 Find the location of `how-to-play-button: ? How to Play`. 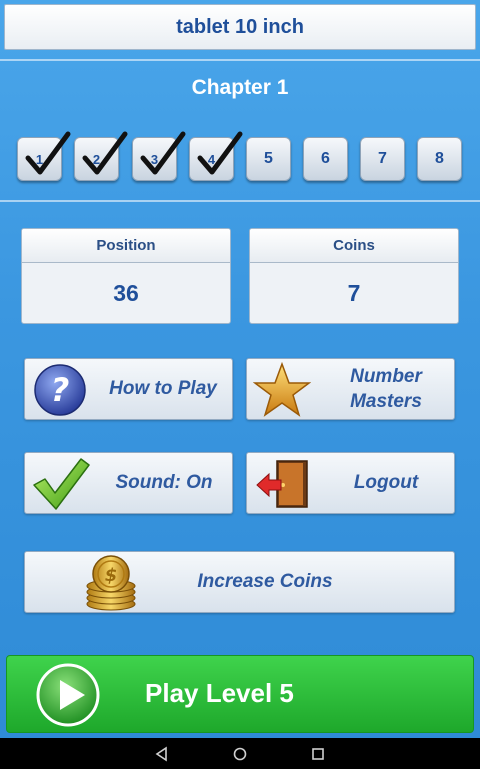

how-to-play-button: ? How to Play is located at coordinates (128, 389).